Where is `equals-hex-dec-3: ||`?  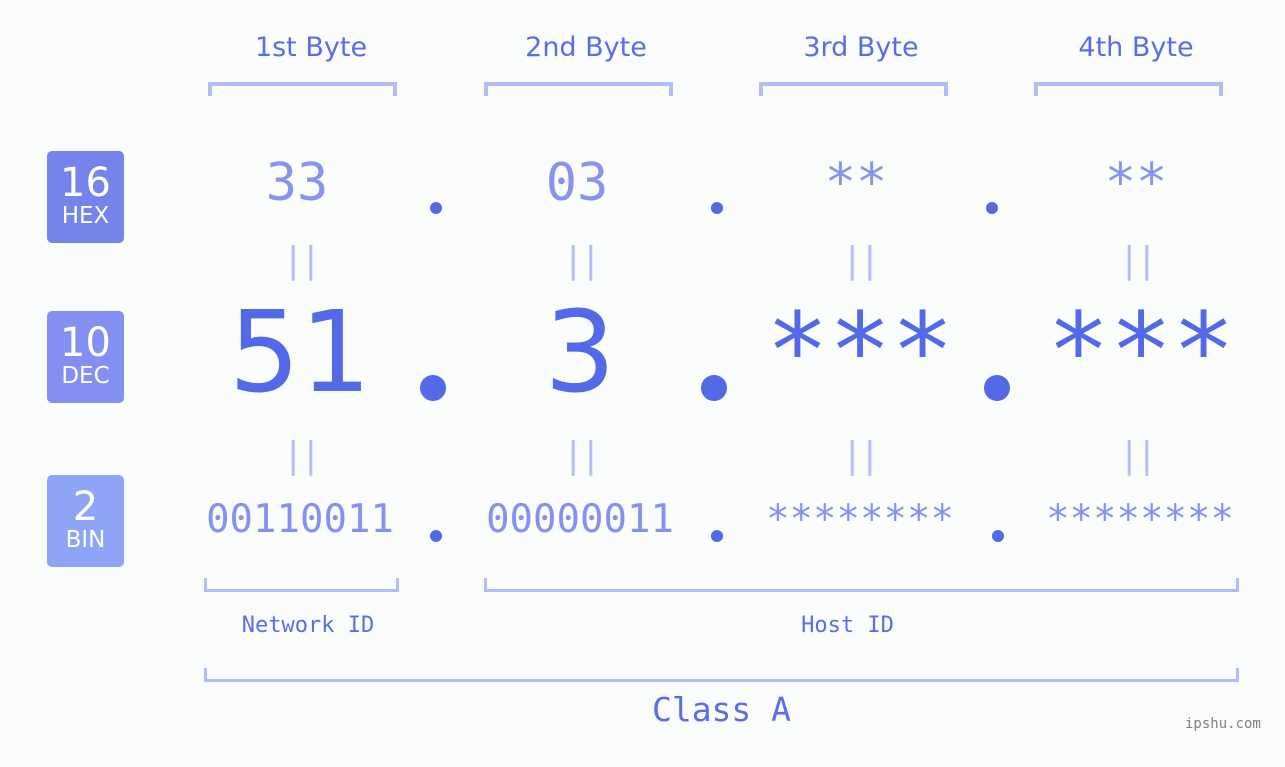
equals-hex-dec-3: || is located at coordinates (860, 260).